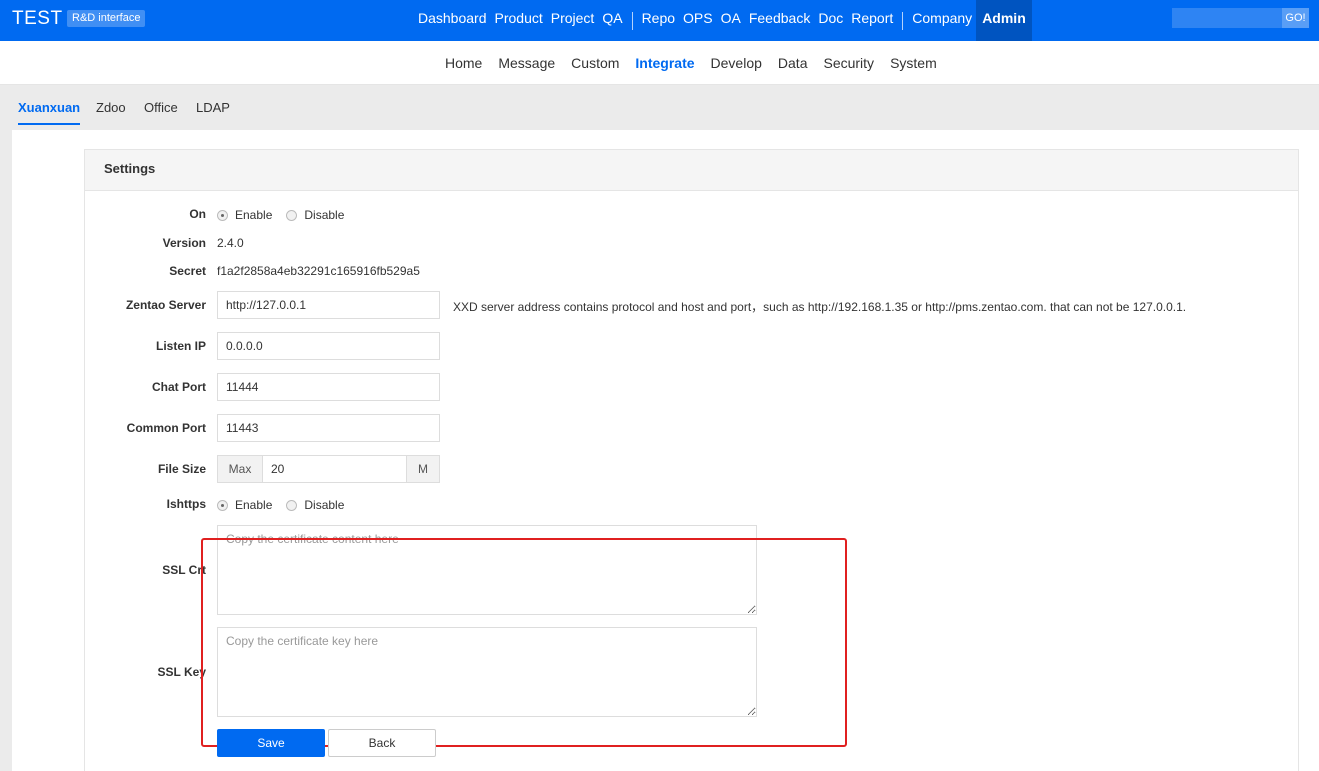  I want to click on tab-xuanxuan: Xuanxuan, so click(49, 112).